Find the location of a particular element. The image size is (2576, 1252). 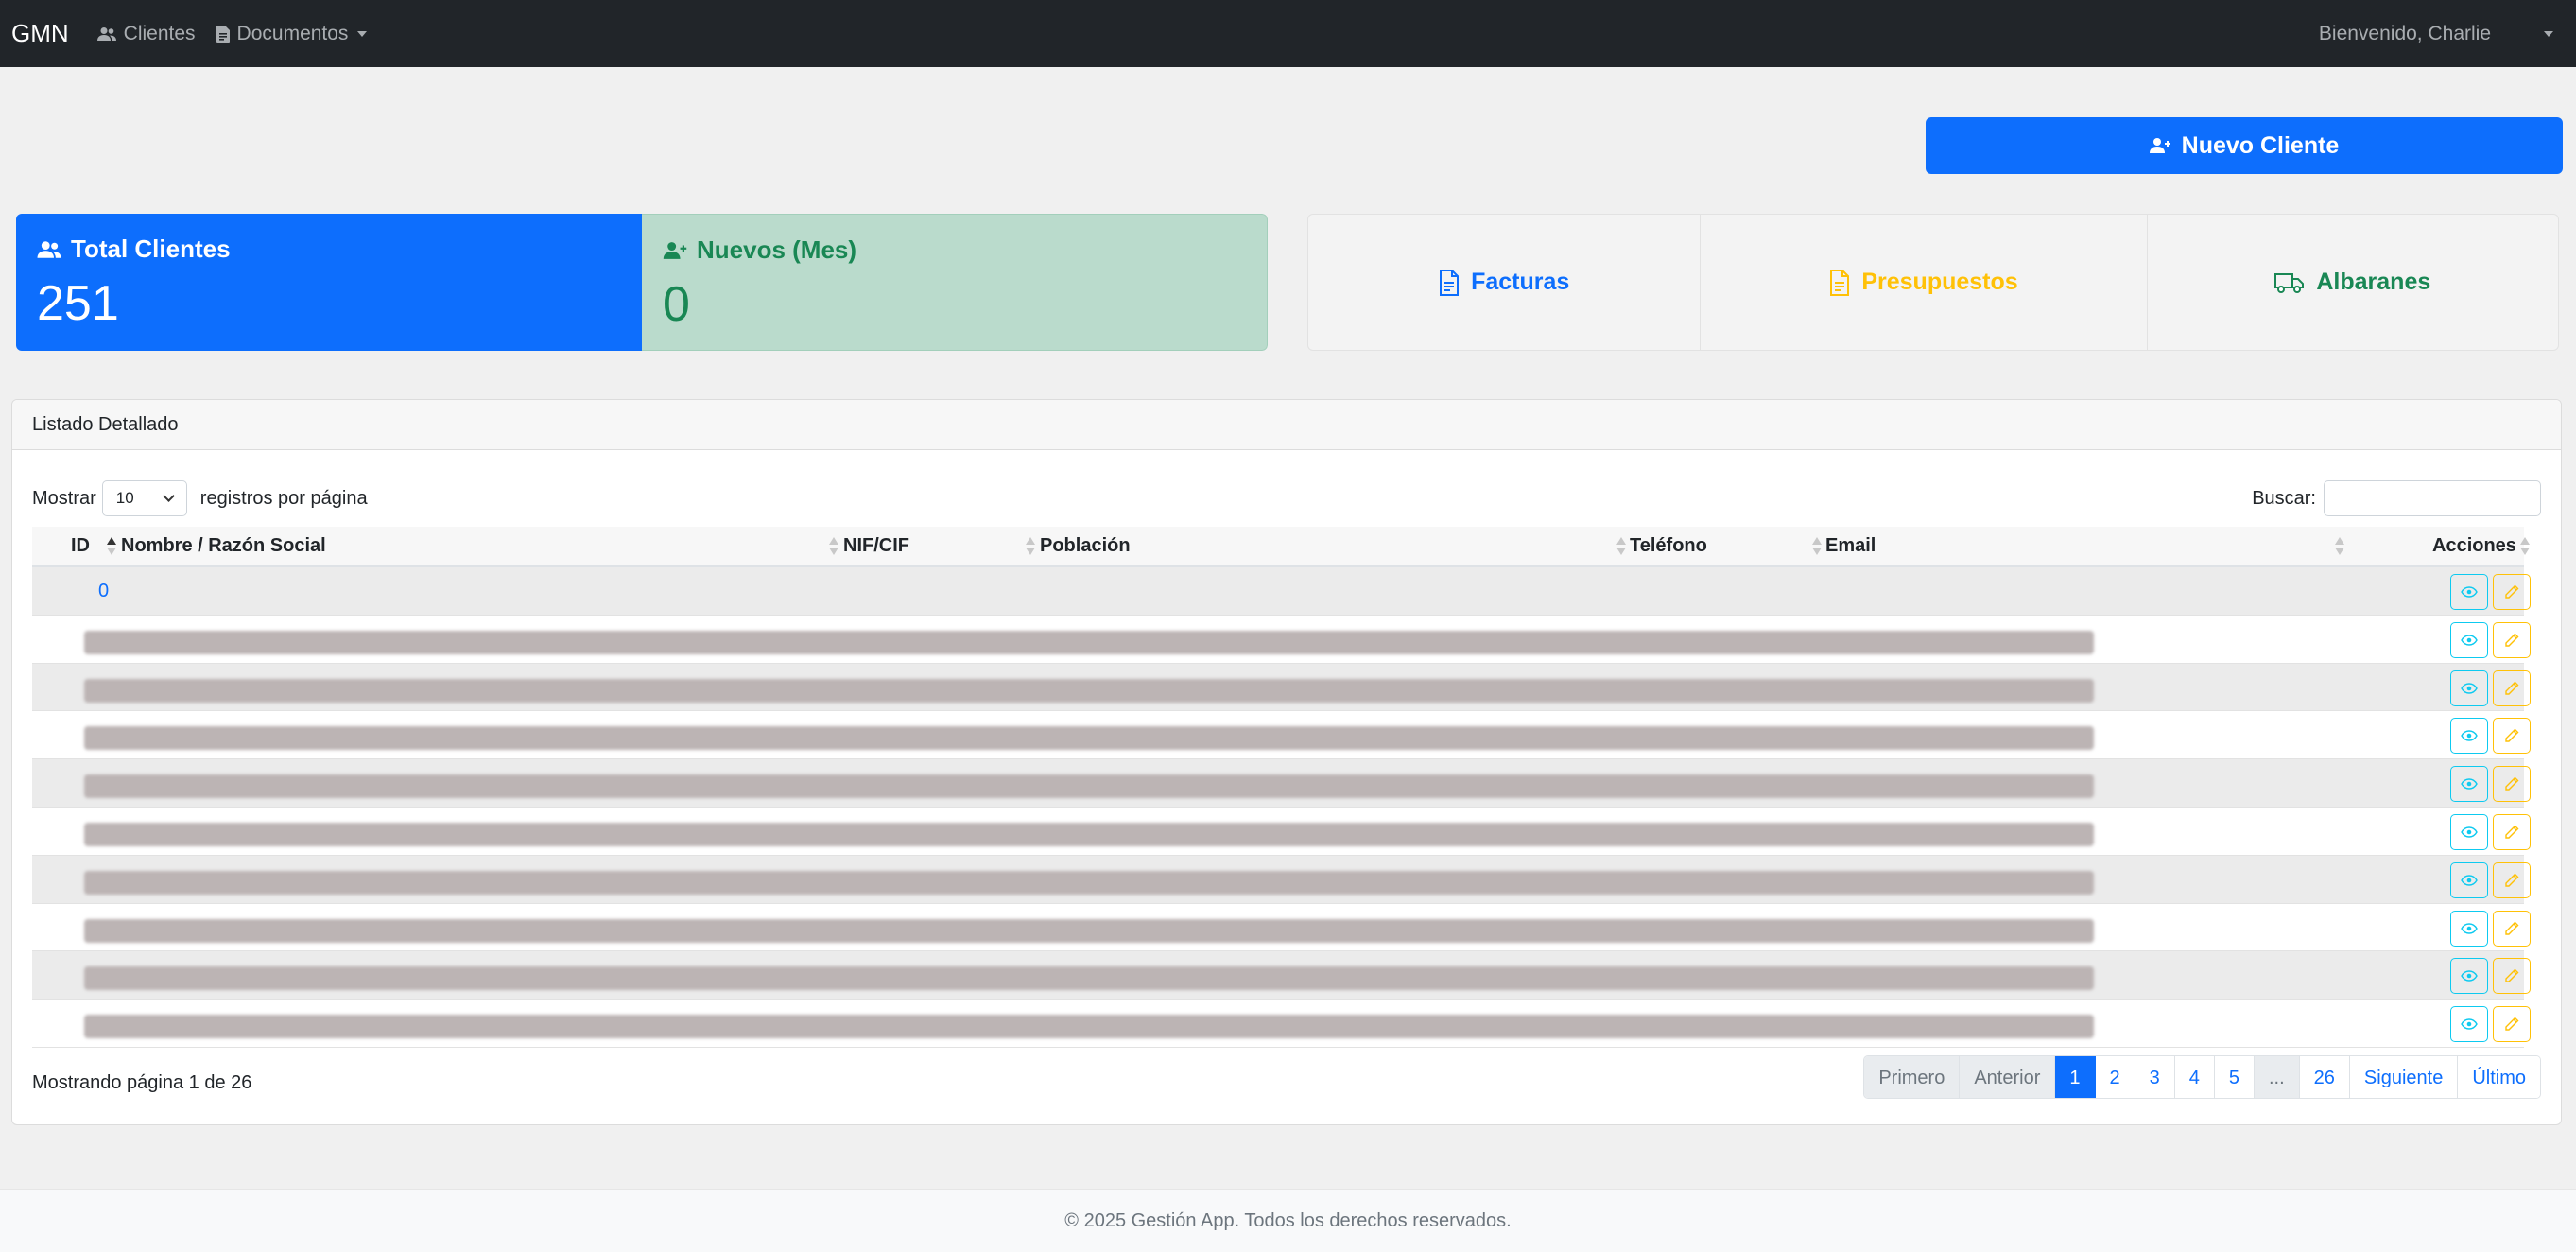

albaranes-link: Albaranes is located at coordinates (2353, 282).